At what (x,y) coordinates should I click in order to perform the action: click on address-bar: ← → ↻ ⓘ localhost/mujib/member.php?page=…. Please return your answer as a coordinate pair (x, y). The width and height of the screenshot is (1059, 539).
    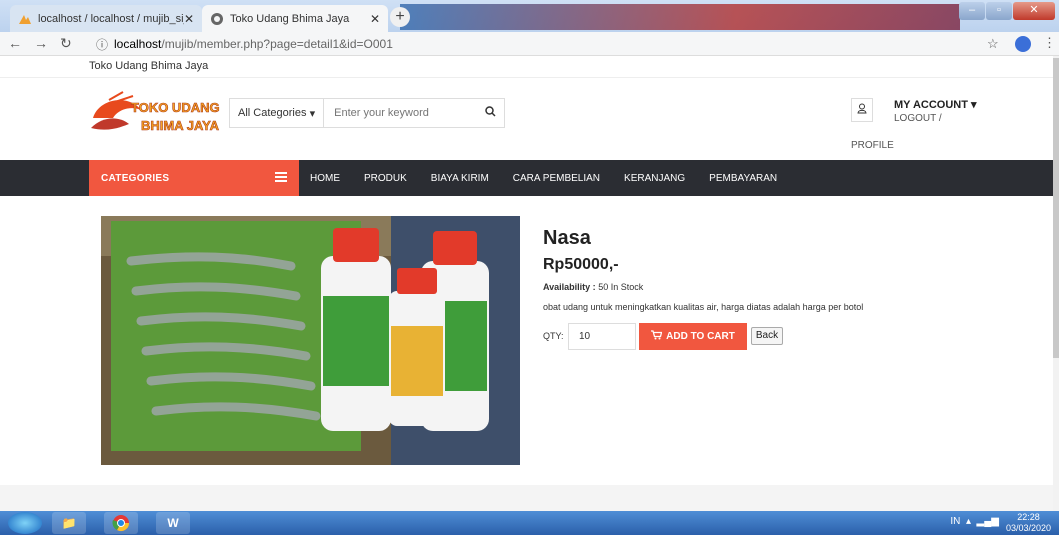
    Looking at the image, I should click on (529, 44).